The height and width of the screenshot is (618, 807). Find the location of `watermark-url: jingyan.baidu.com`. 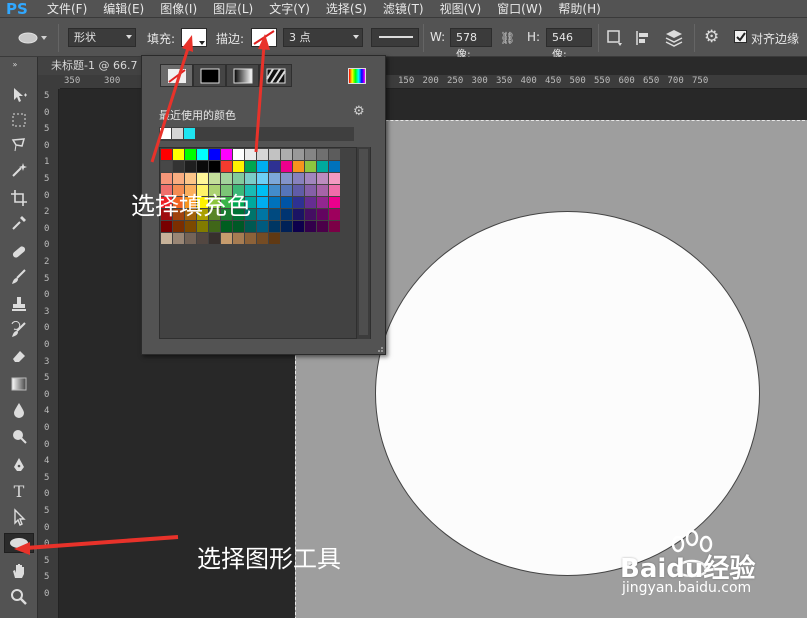

watermark-url: jingyan.baidu.com is located at coordinates (687, 588).